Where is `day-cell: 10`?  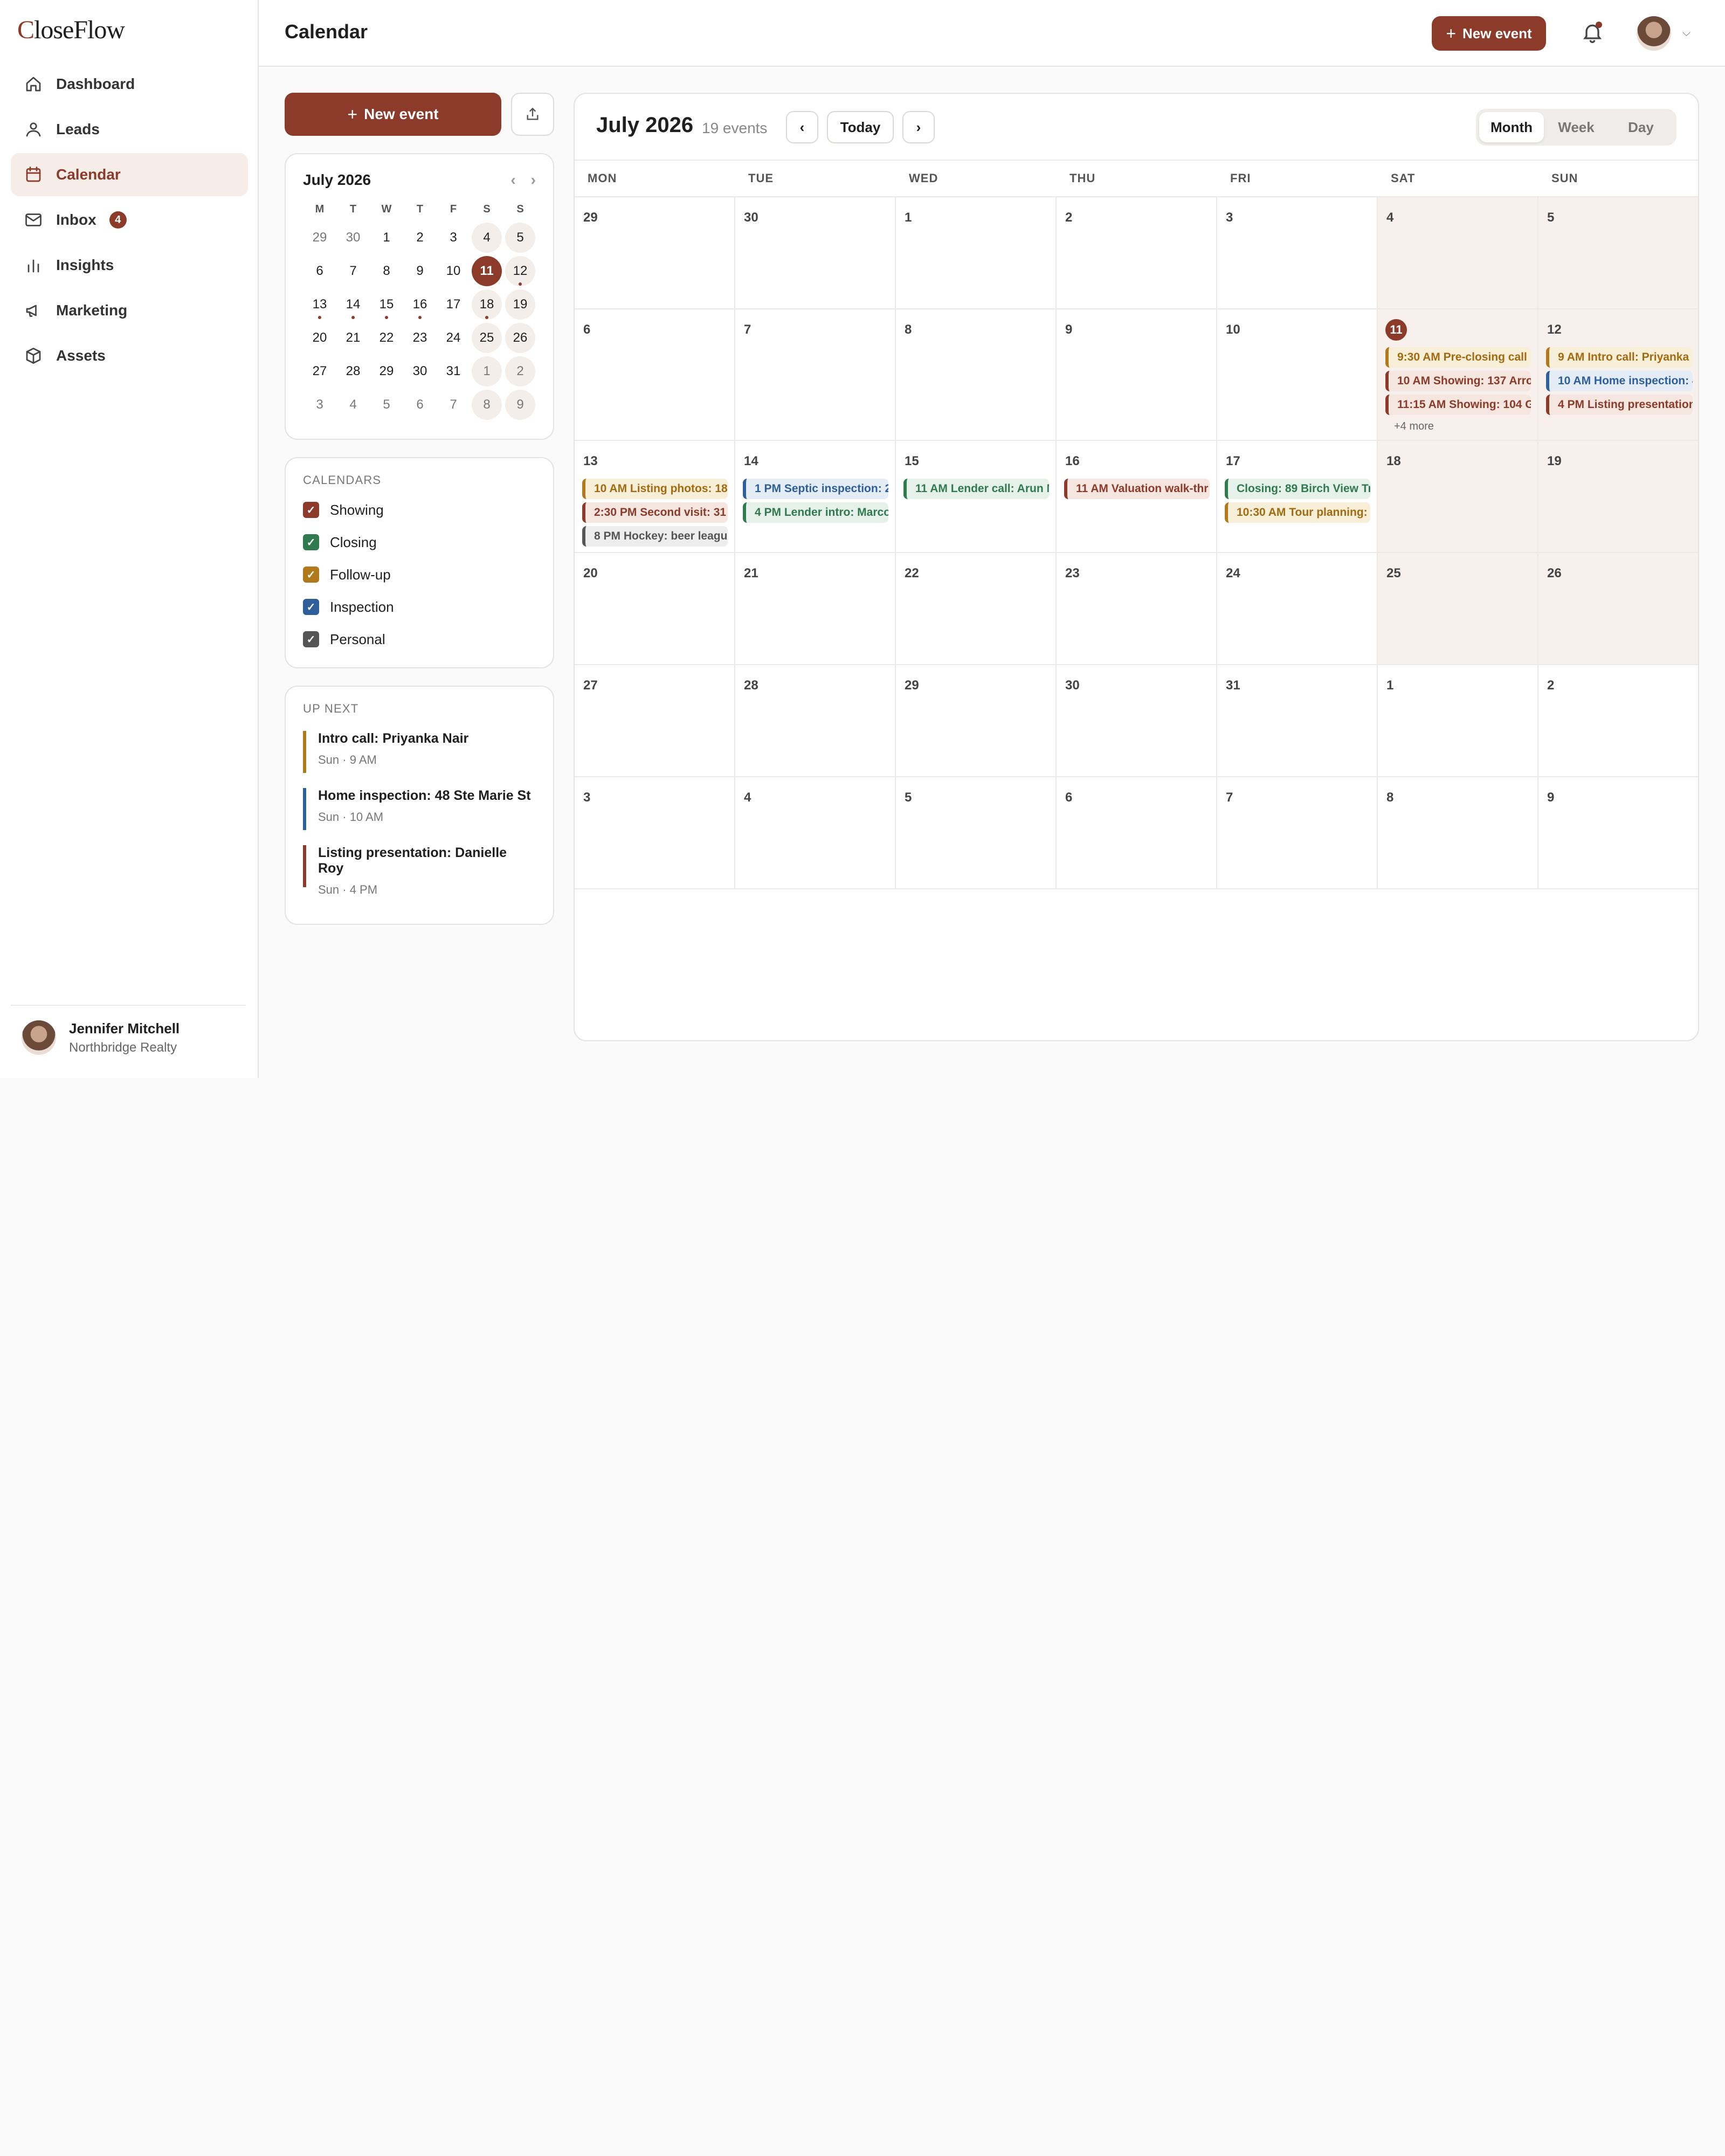
day-cell: 10 is located at coordinates (1297, 375).